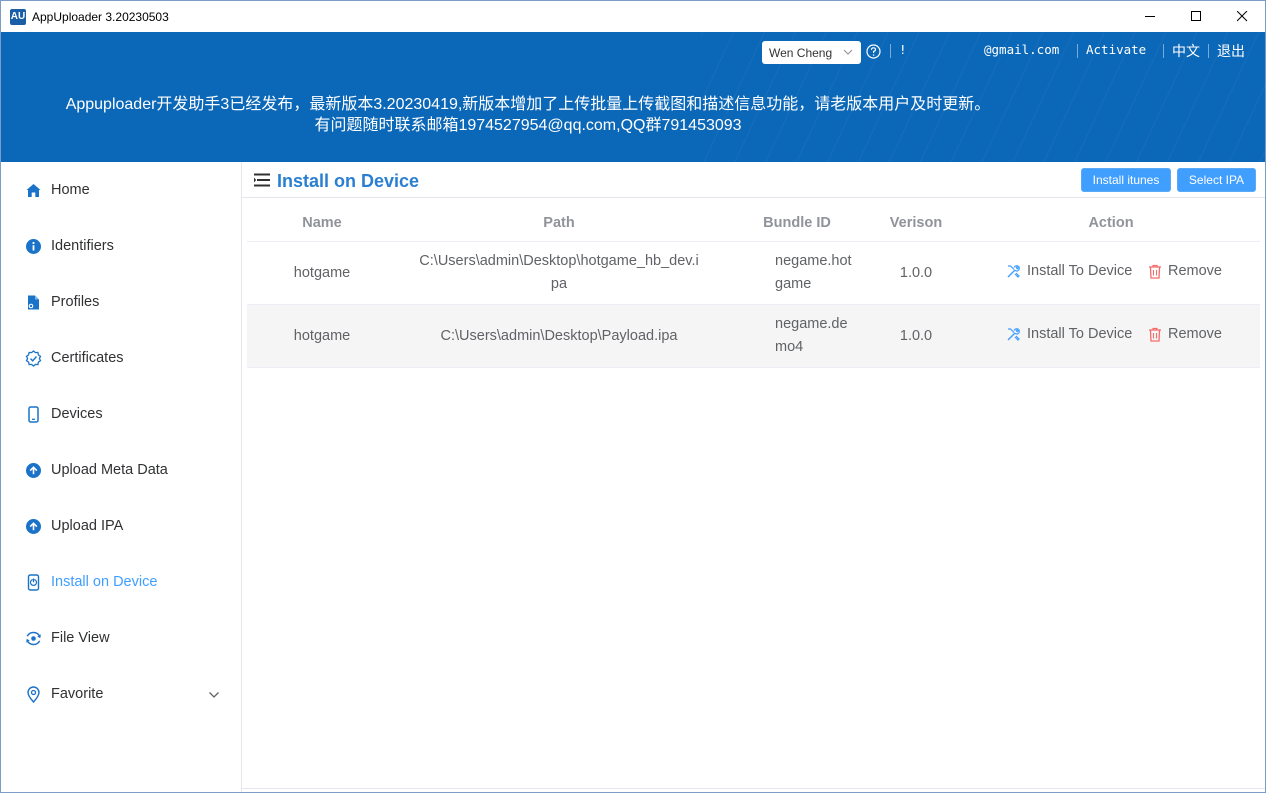 This screenshot has width=1266, height=793. Describe the element at coordinates (100, 16) in the screenshot. I see `window-title: AppUploader 3.20230503` at that location.